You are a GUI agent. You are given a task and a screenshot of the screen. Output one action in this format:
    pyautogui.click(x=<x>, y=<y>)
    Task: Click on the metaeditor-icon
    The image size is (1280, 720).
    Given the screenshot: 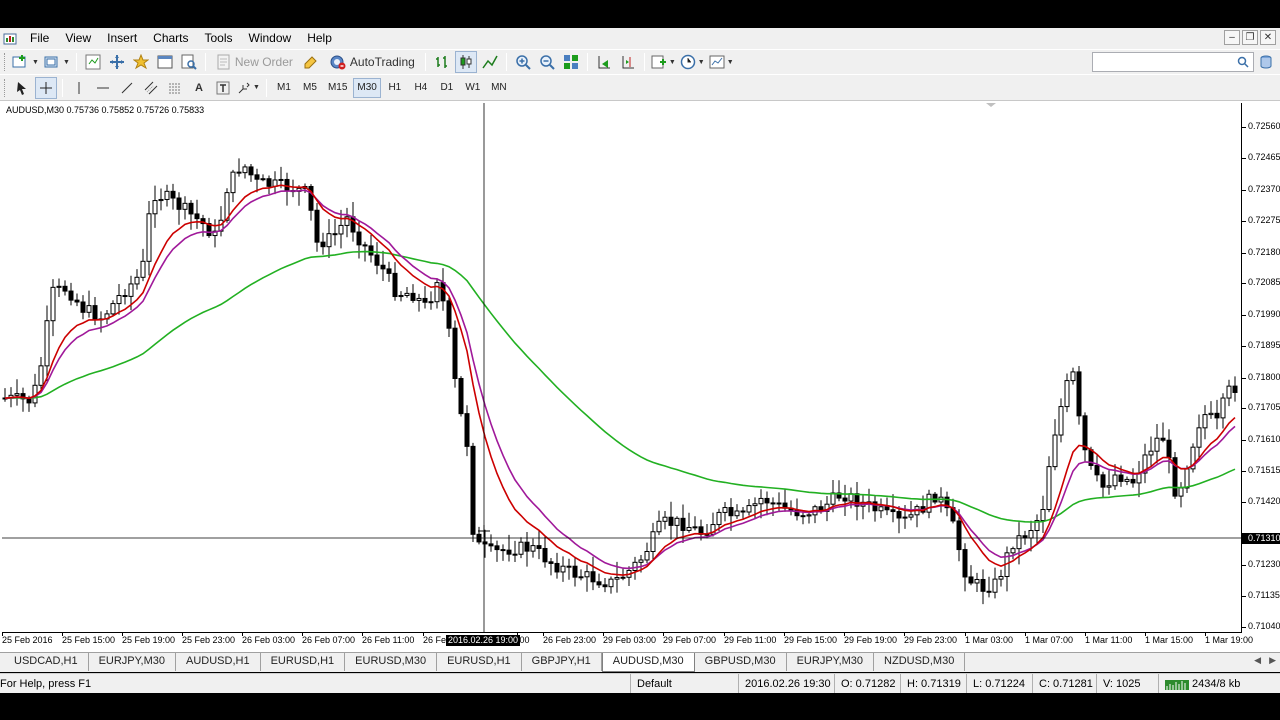 What is the action you would take?
    pyautogui.click(x=310, y=62)
    